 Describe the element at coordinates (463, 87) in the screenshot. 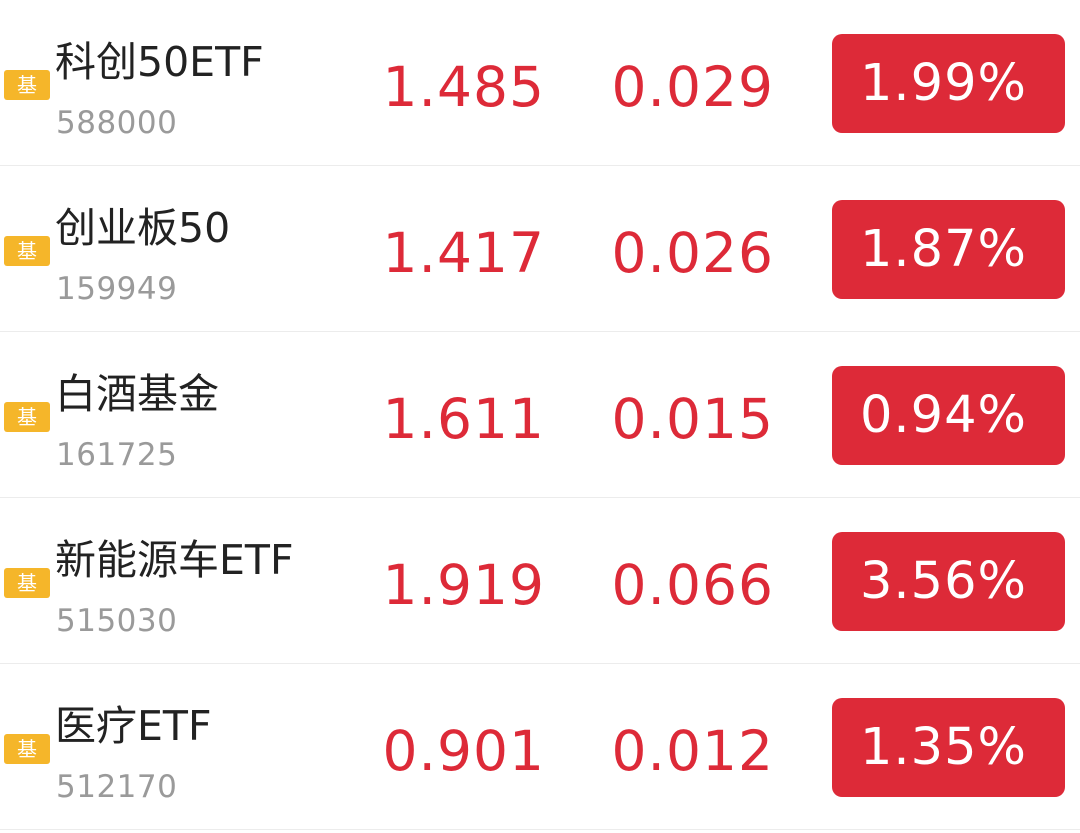

I see `latest-price: 1.485` at that location.